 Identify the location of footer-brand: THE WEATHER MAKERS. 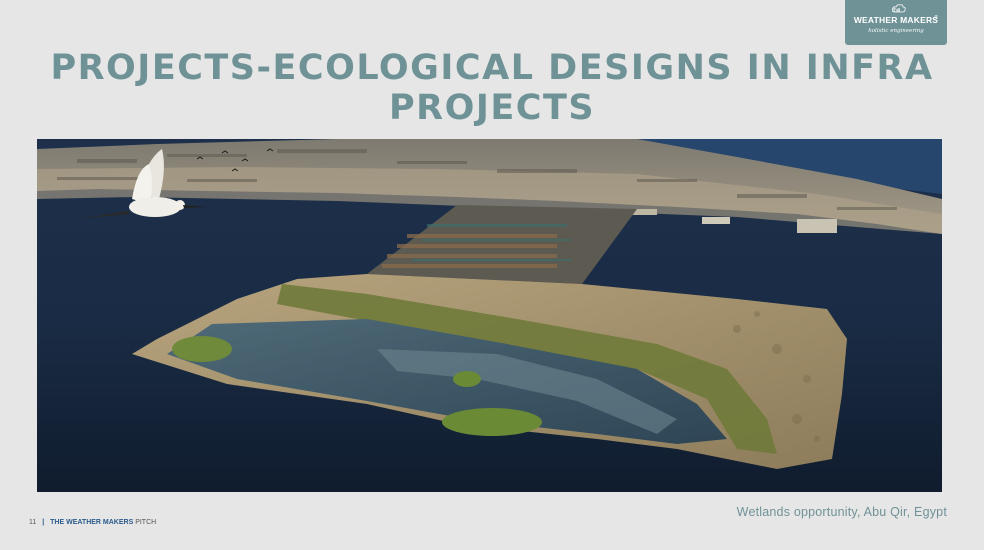
(92, 522).